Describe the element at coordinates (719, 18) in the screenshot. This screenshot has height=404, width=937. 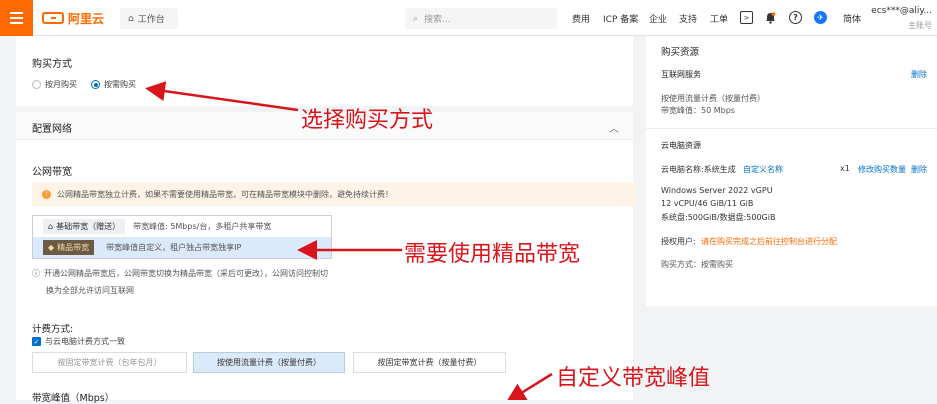
I see `nav-ticket: 工单` at that location.